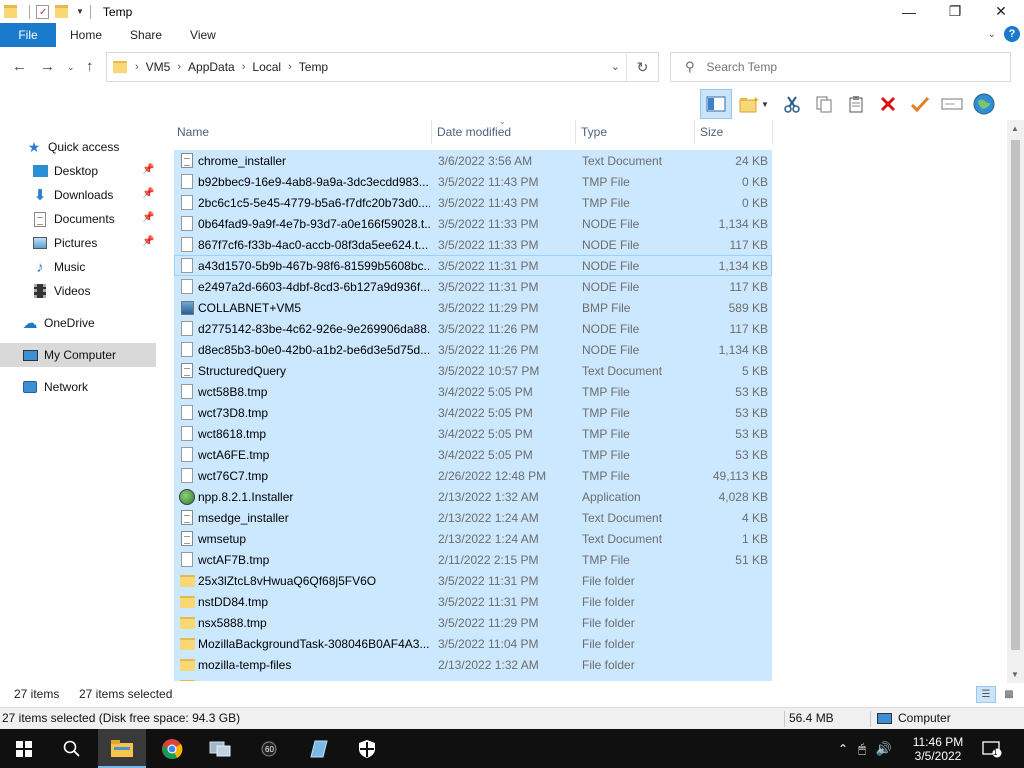 The image size is (1024, 768). What do you see at coordinates (64, 243) in the screenshot?
I see `nav-pictures: Pictures` at bounding box center [64, 243].